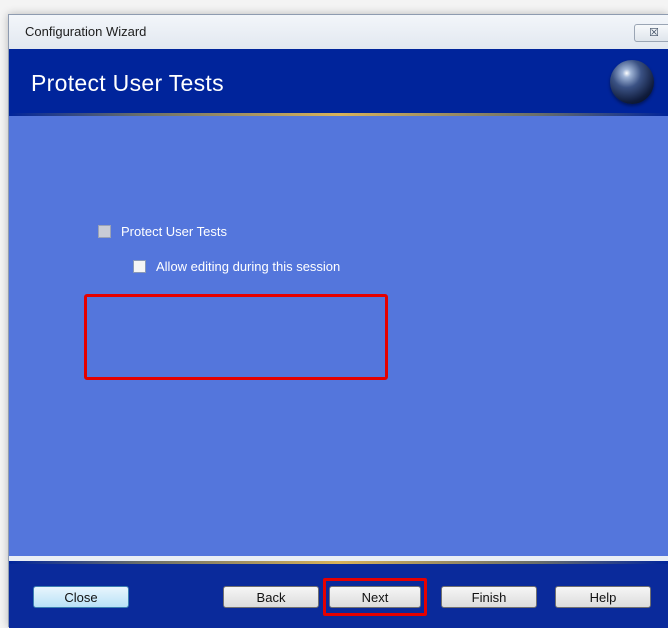  Describe the element at coordinates (248, 266) in the screenshot. I see `allow-editing-label: Allow editing during this session` at that location.